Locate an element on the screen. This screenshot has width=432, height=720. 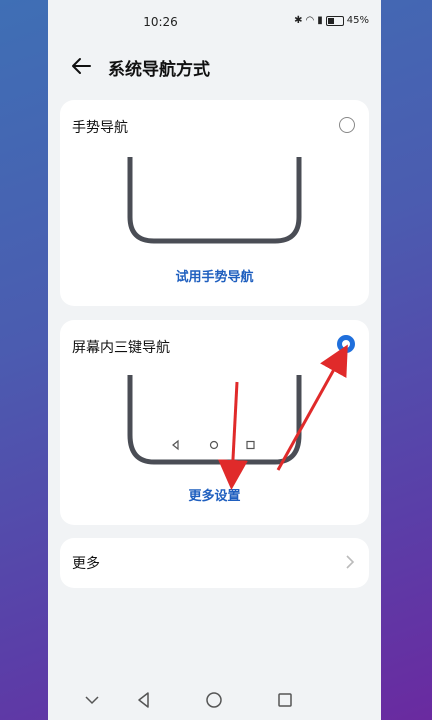
signal-icon: ▮ is located at coordinates (320, 20).